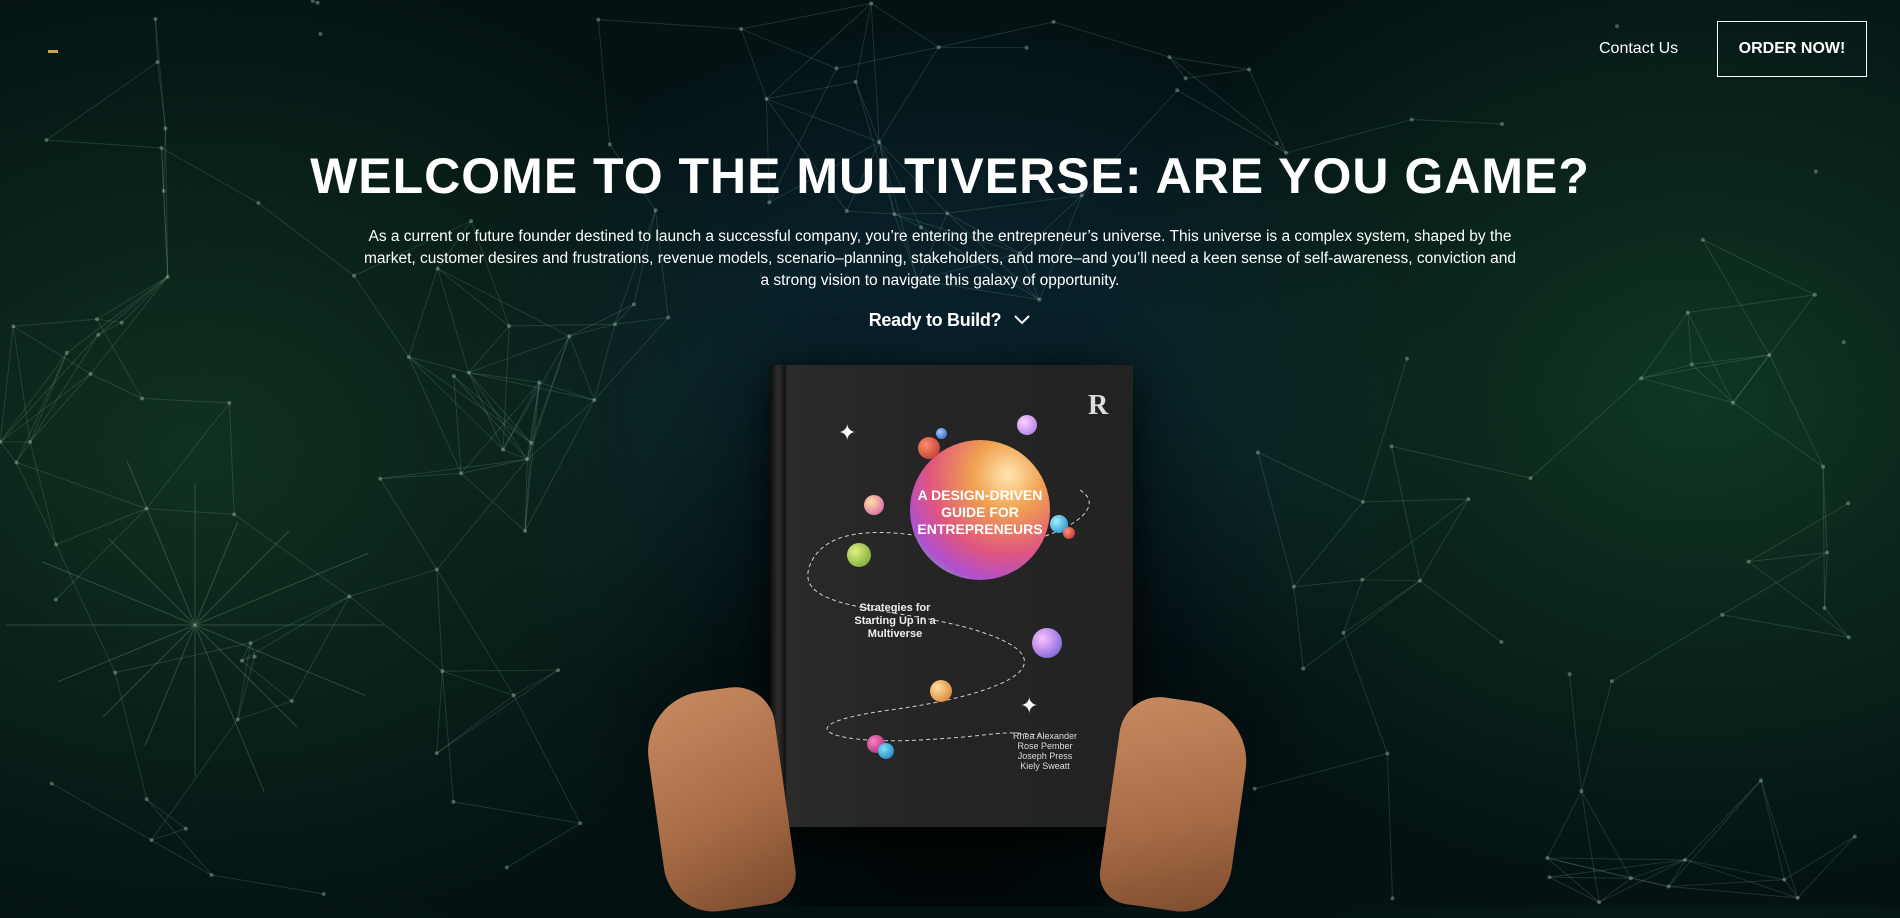 The width and height of the screenshot is (1900, 918). Describe the element at coordinates (1022, 320) in the screenshot. I see `chevron-down-icon` at that location.